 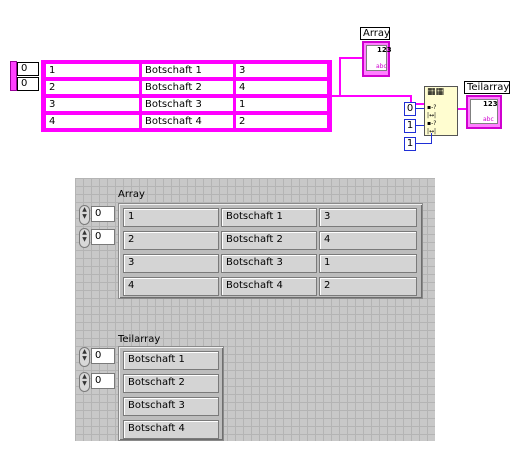 What do you see at coordinates (340, 76) in the screenshot?
I see `wire-array-up` at bounding box center [340, 76].